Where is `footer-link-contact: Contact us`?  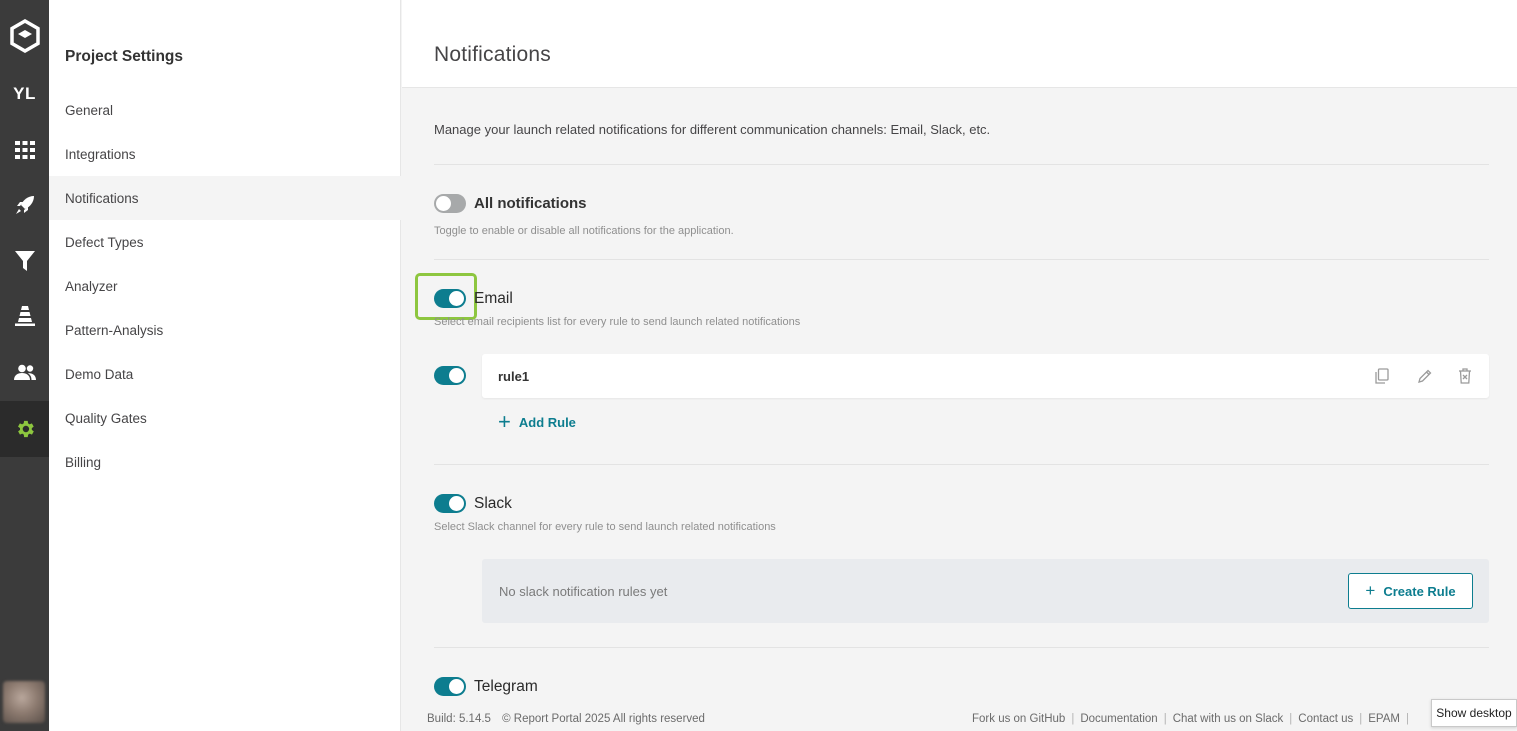 footer-link-contact: Contact us is located at coordinates (1325, 719).